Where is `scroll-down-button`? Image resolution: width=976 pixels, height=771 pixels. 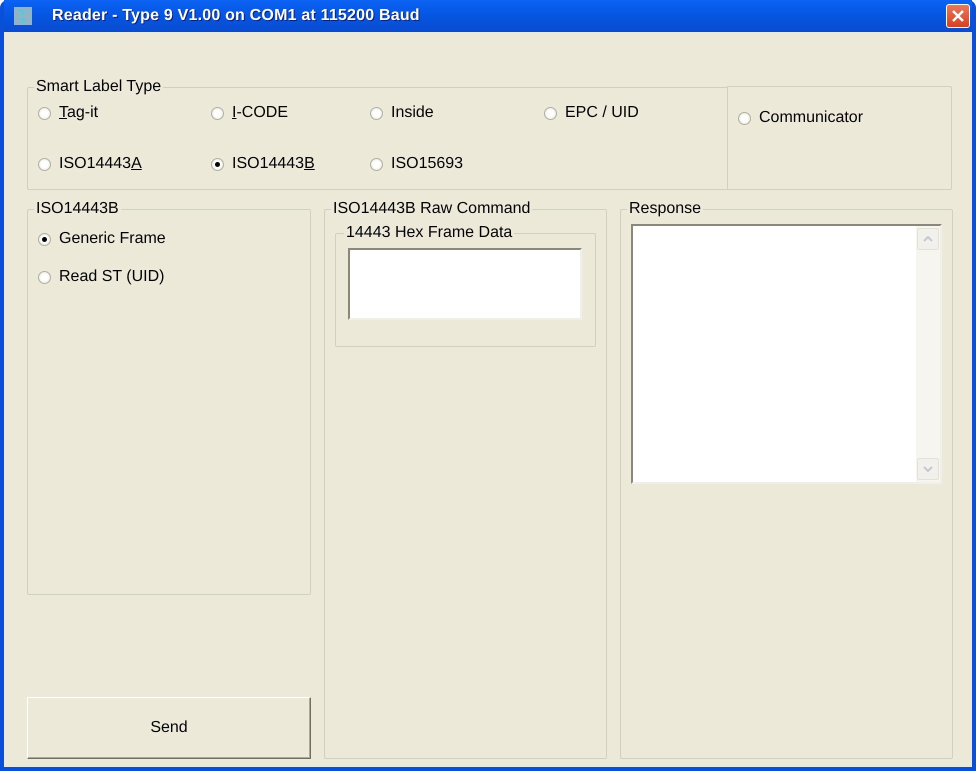
scroll-down-button is located at coordinates (928, 469).